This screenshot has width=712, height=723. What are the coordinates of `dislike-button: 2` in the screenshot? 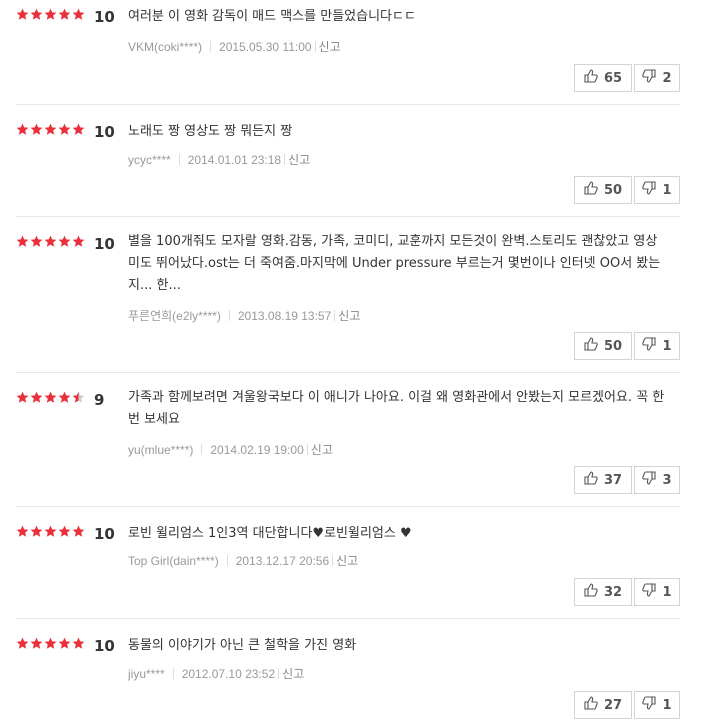 It's located at (657, 78).